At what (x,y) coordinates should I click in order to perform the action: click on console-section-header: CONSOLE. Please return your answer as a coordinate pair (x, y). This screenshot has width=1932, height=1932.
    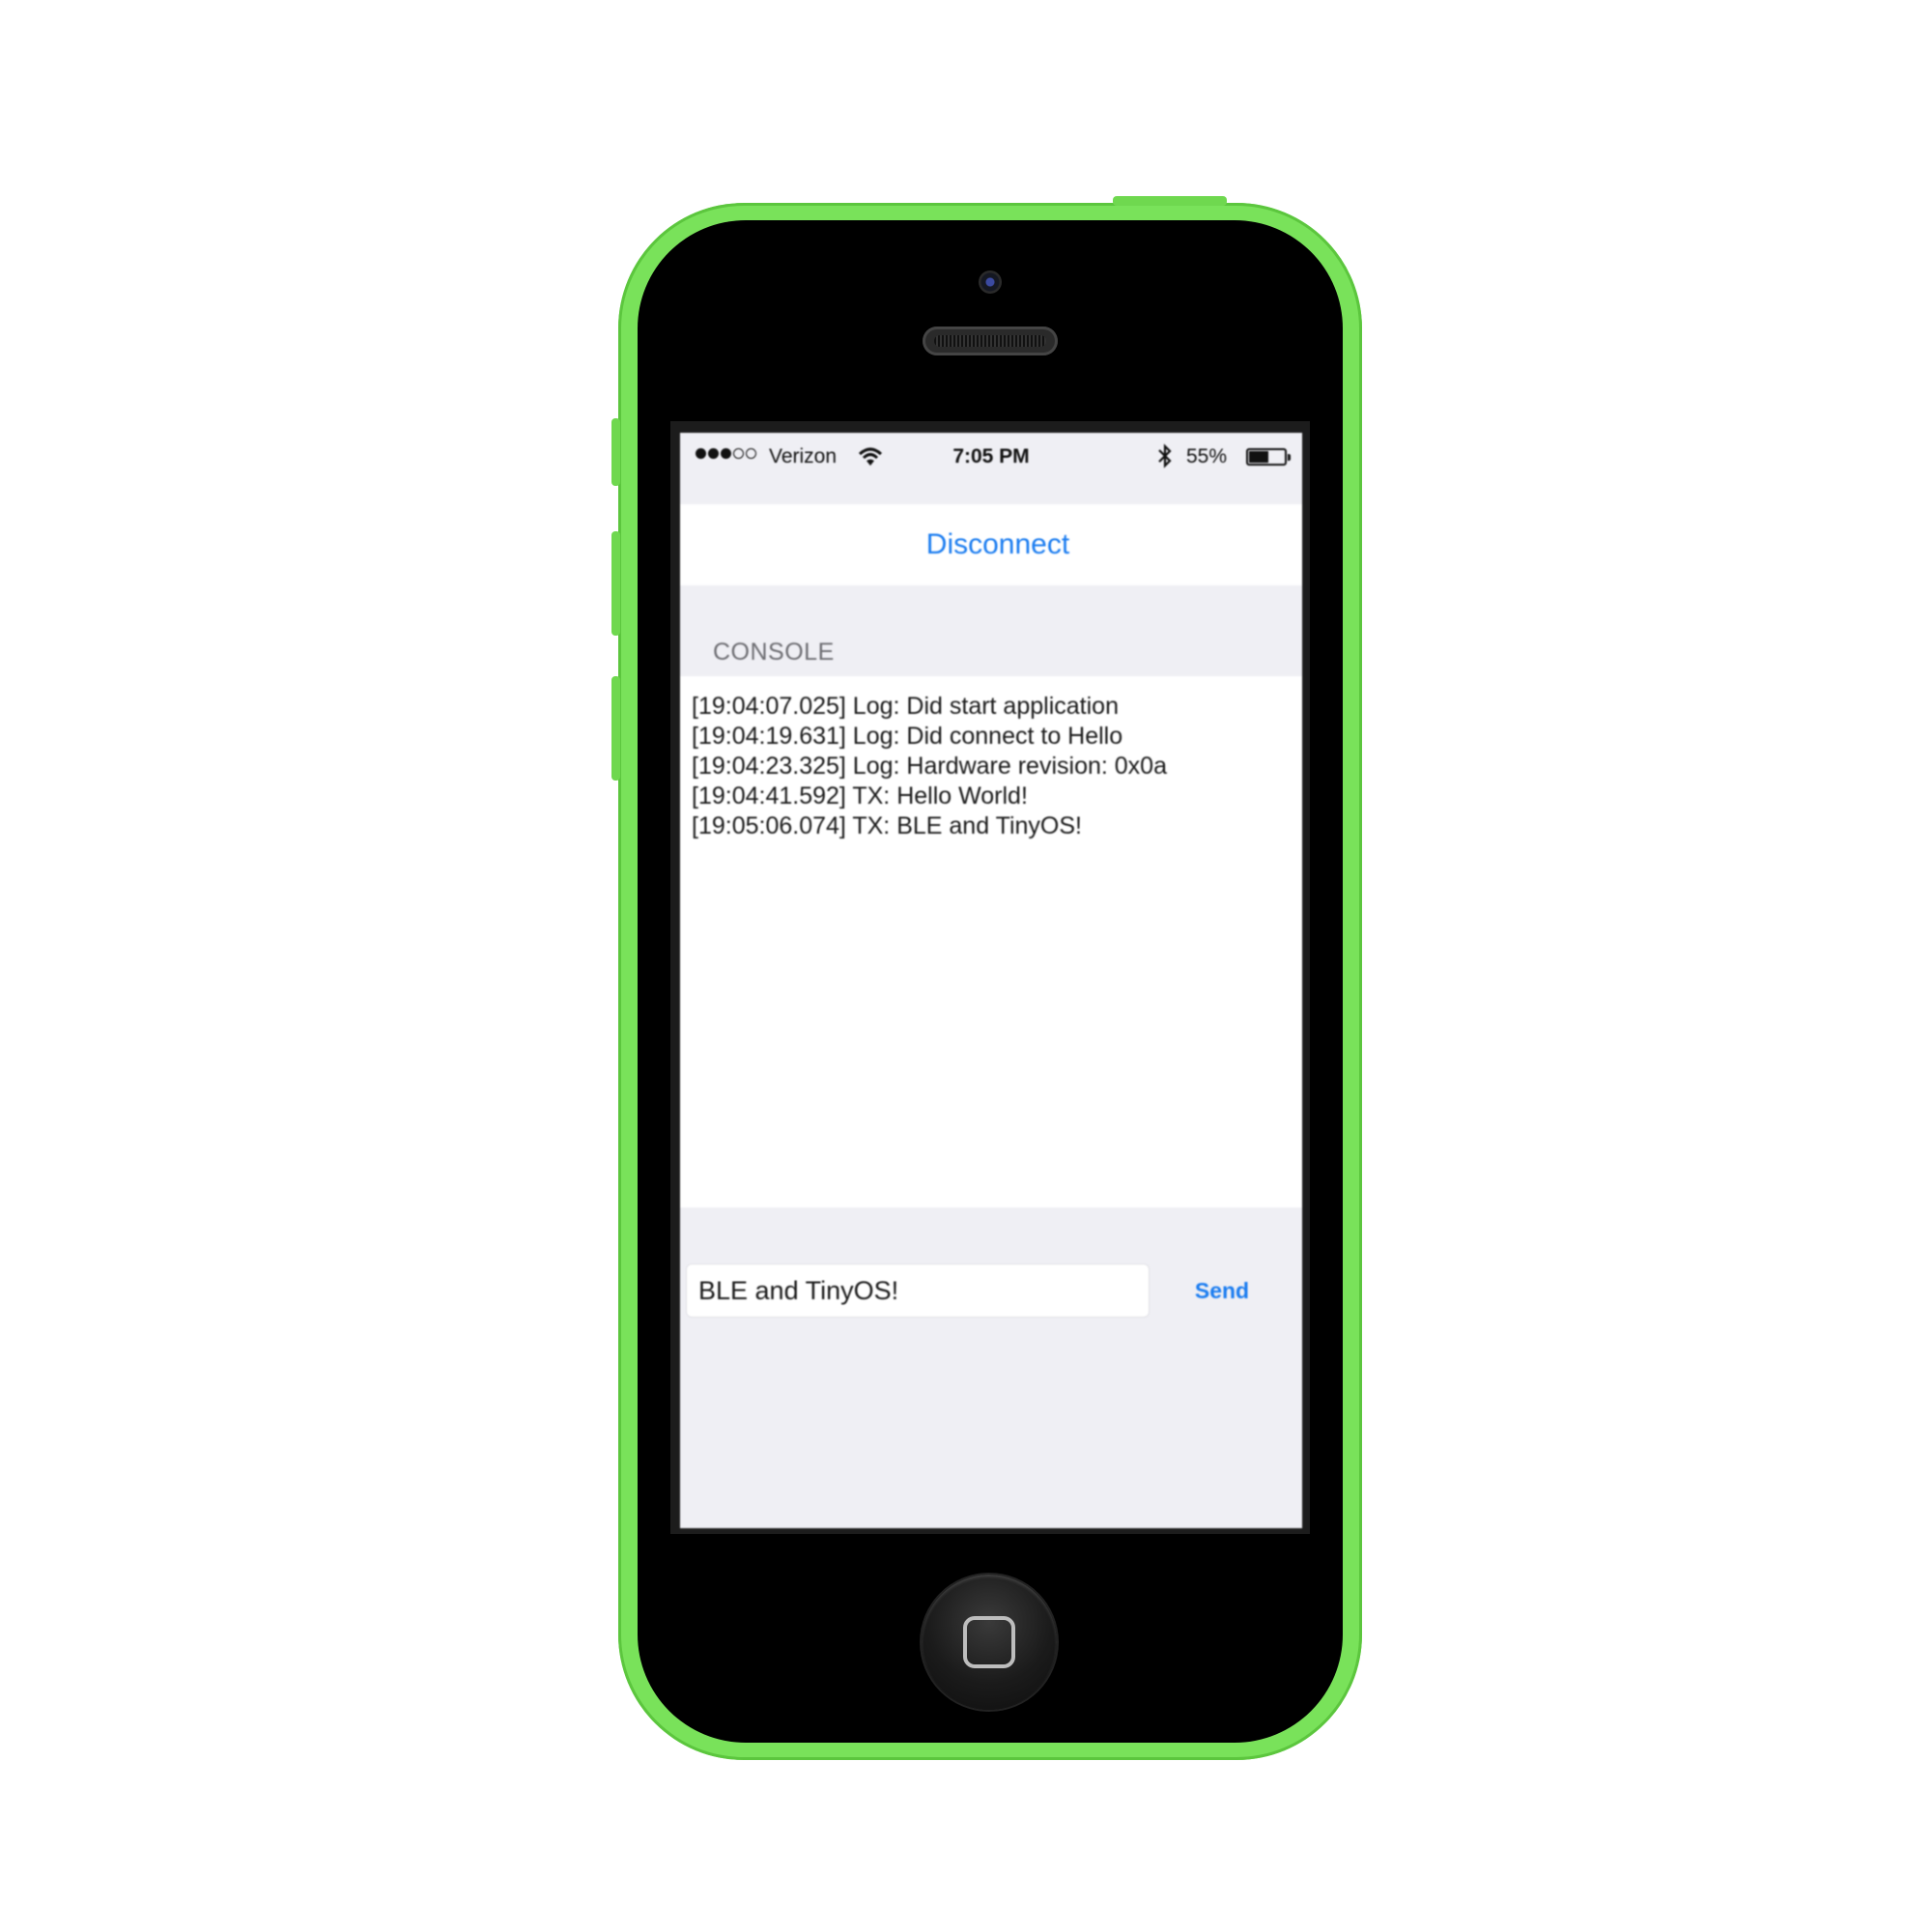
    Looking at the image, I should click on (774, 652).